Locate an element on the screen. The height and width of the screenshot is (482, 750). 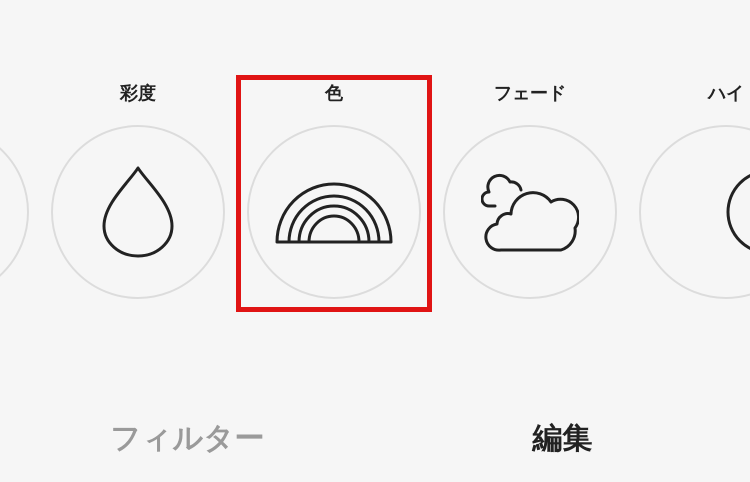
tool-button: 色 is located at coordinates (334, 193).